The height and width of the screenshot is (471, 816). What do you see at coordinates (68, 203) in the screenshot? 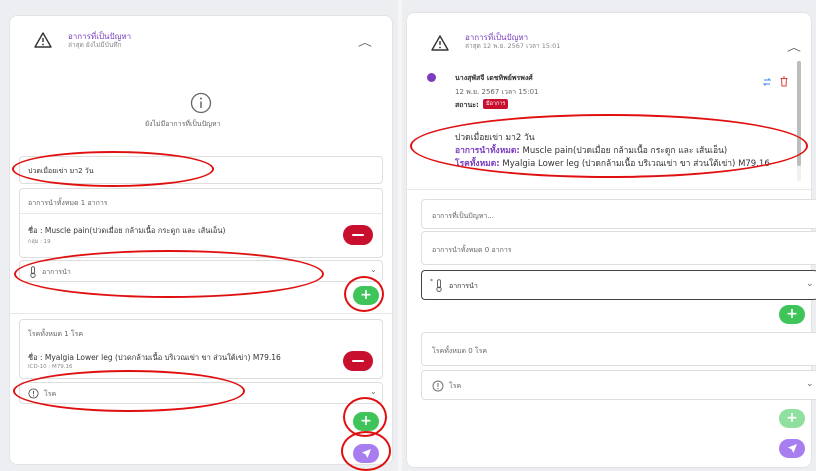
I see `symptoms-header: อาการนำทั้งหมด 1 อาการ` at bounding box center [68, 203].